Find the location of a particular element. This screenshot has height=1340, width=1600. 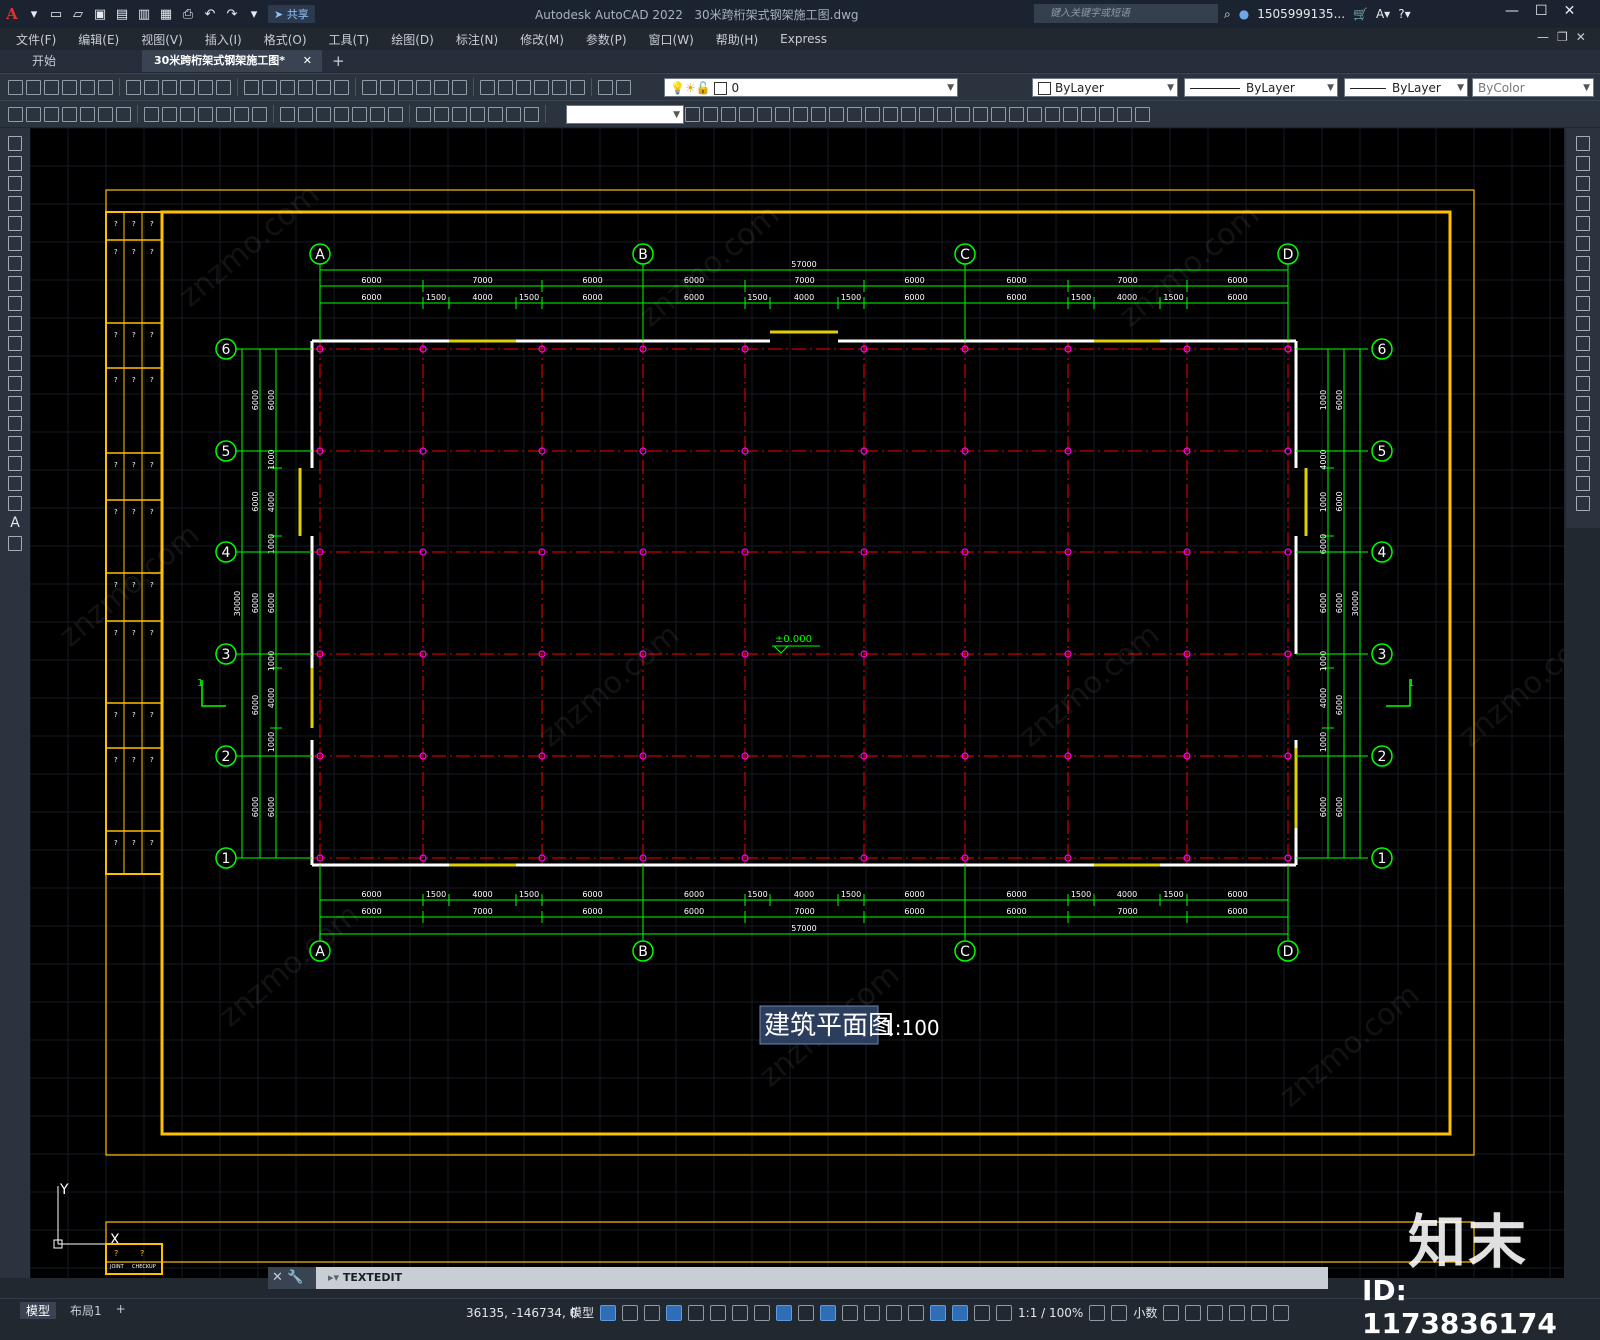

menu-format: 格式(O) is located at coordinates (285, 39).